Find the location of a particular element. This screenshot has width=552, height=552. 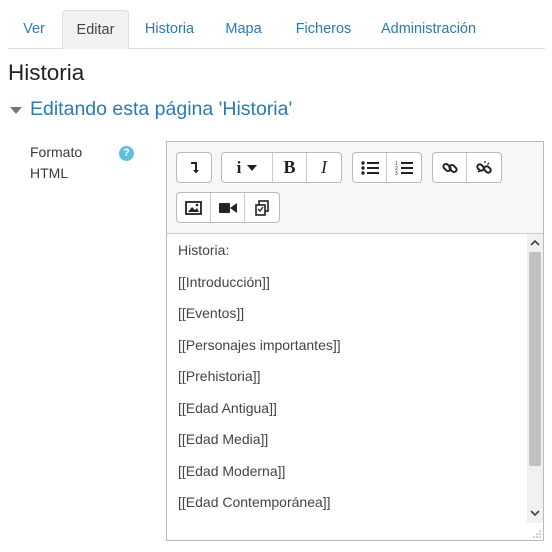

tab-mapa: Mapa is located at coordinates (243, 29).